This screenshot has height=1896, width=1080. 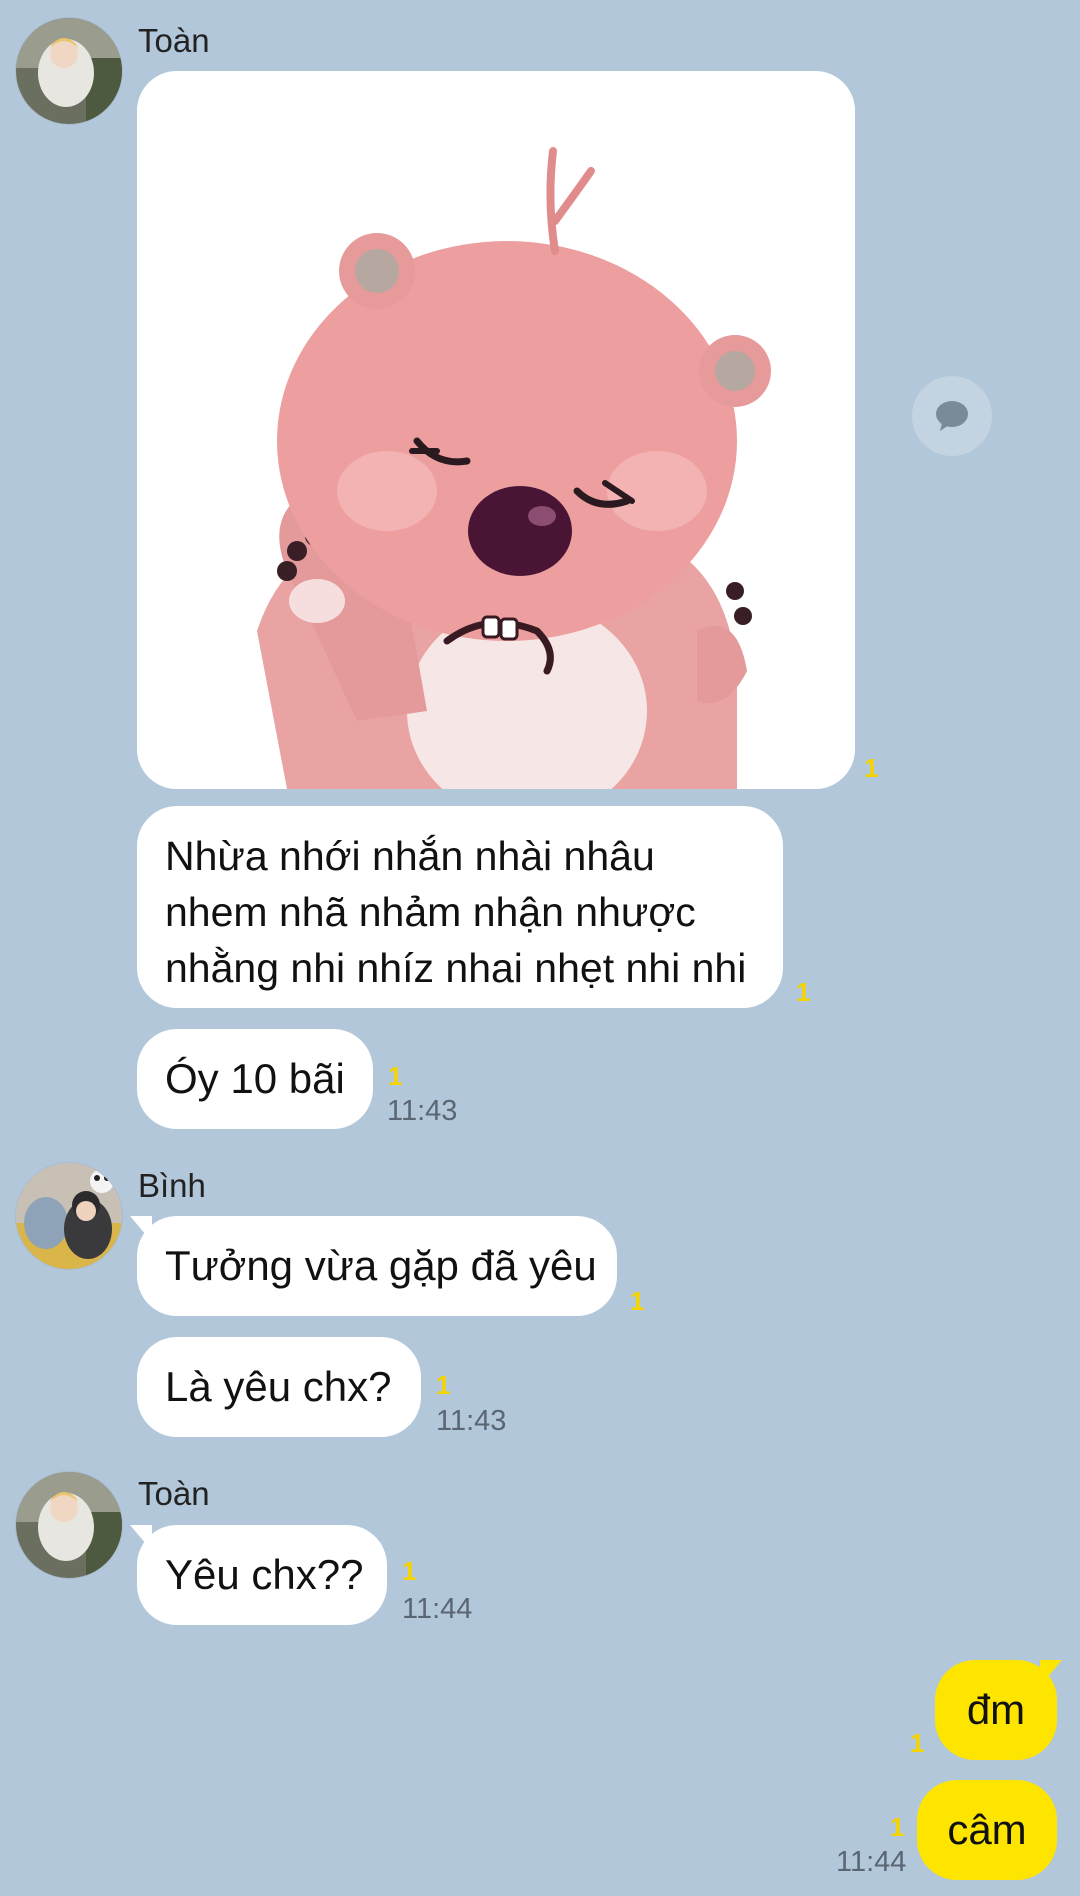 What do you see at coordinates (456, 968) in the screenshot?
I see `message-line: nhằng nhi nhíz nhai nhẹt nhi nhi` at bounding box center [456, 968].